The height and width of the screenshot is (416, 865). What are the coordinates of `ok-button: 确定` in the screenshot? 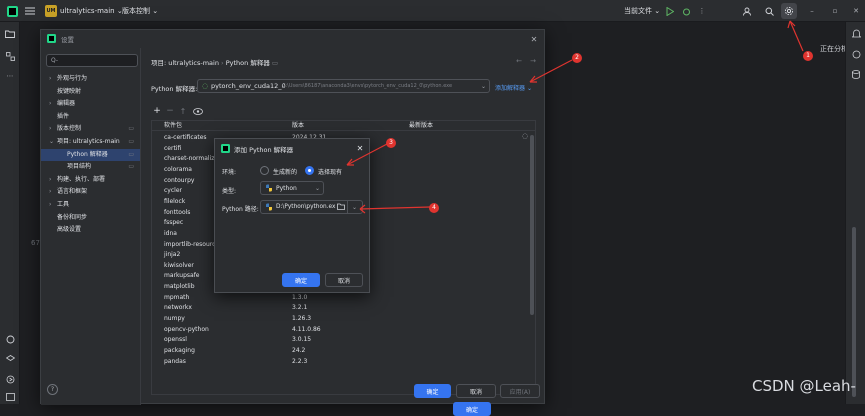 It's located at (472, 409).